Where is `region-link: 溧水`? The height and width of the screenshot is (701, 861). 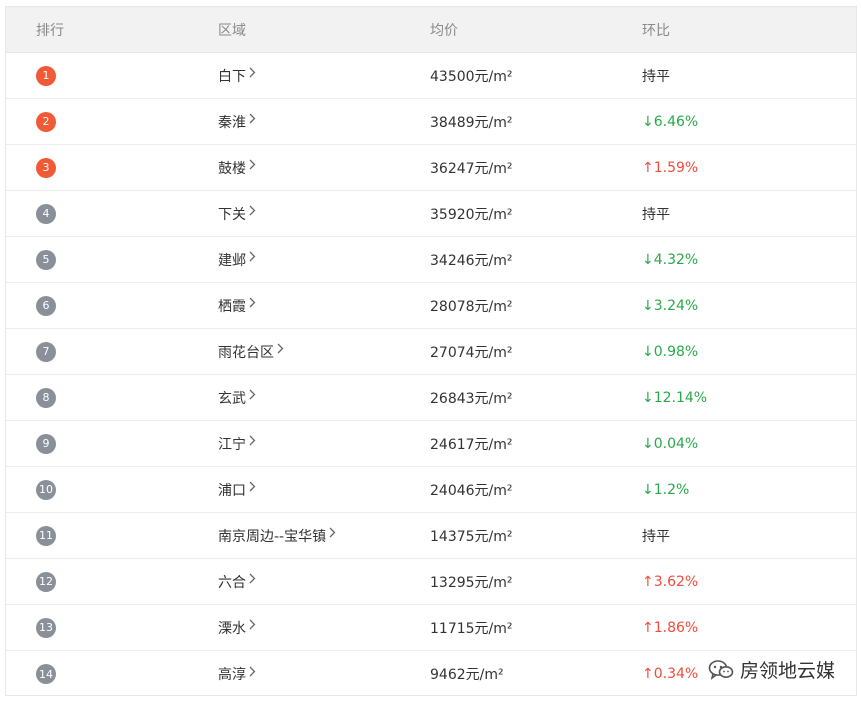 region-link: 溧水 is located at coordinates (237, 628).